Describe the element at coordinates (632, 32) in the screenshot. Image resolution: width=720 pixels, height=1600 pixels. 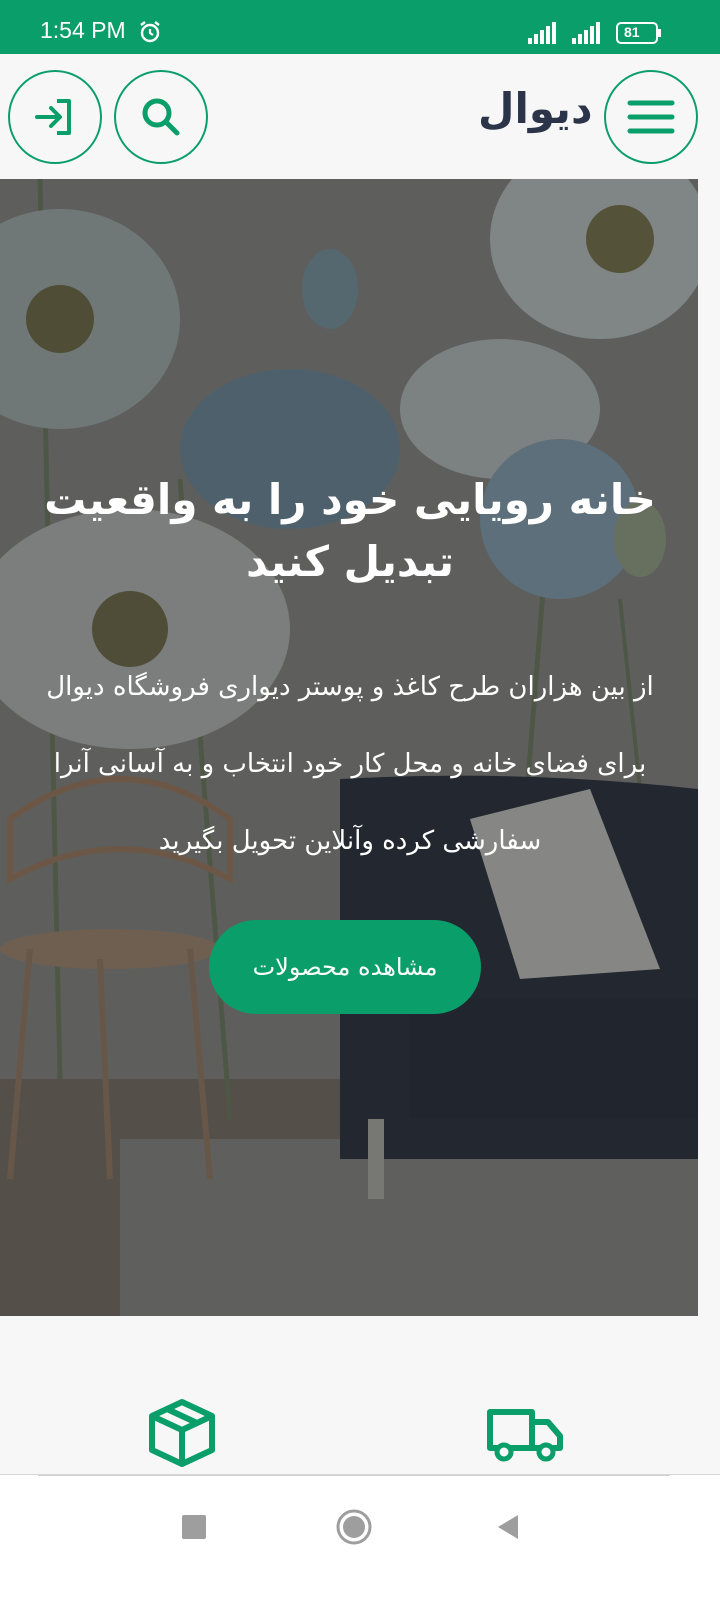
I see `battery-level: 81` at that location.